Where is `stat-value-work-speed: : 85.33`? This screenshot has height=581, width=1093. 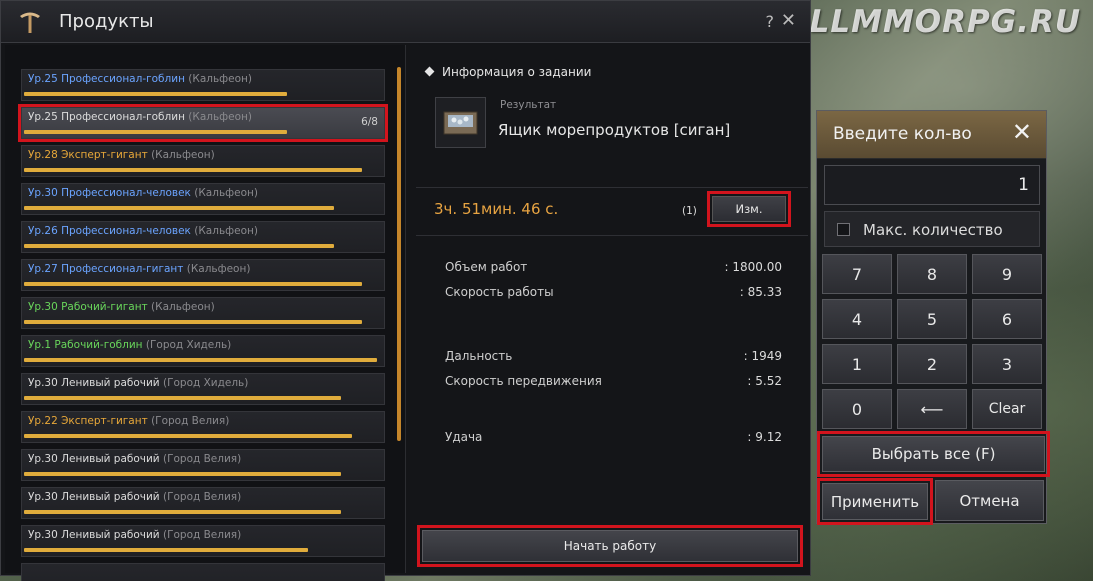
stat-value-work-speed: : 85.33 is located at coordinates (760, 292).